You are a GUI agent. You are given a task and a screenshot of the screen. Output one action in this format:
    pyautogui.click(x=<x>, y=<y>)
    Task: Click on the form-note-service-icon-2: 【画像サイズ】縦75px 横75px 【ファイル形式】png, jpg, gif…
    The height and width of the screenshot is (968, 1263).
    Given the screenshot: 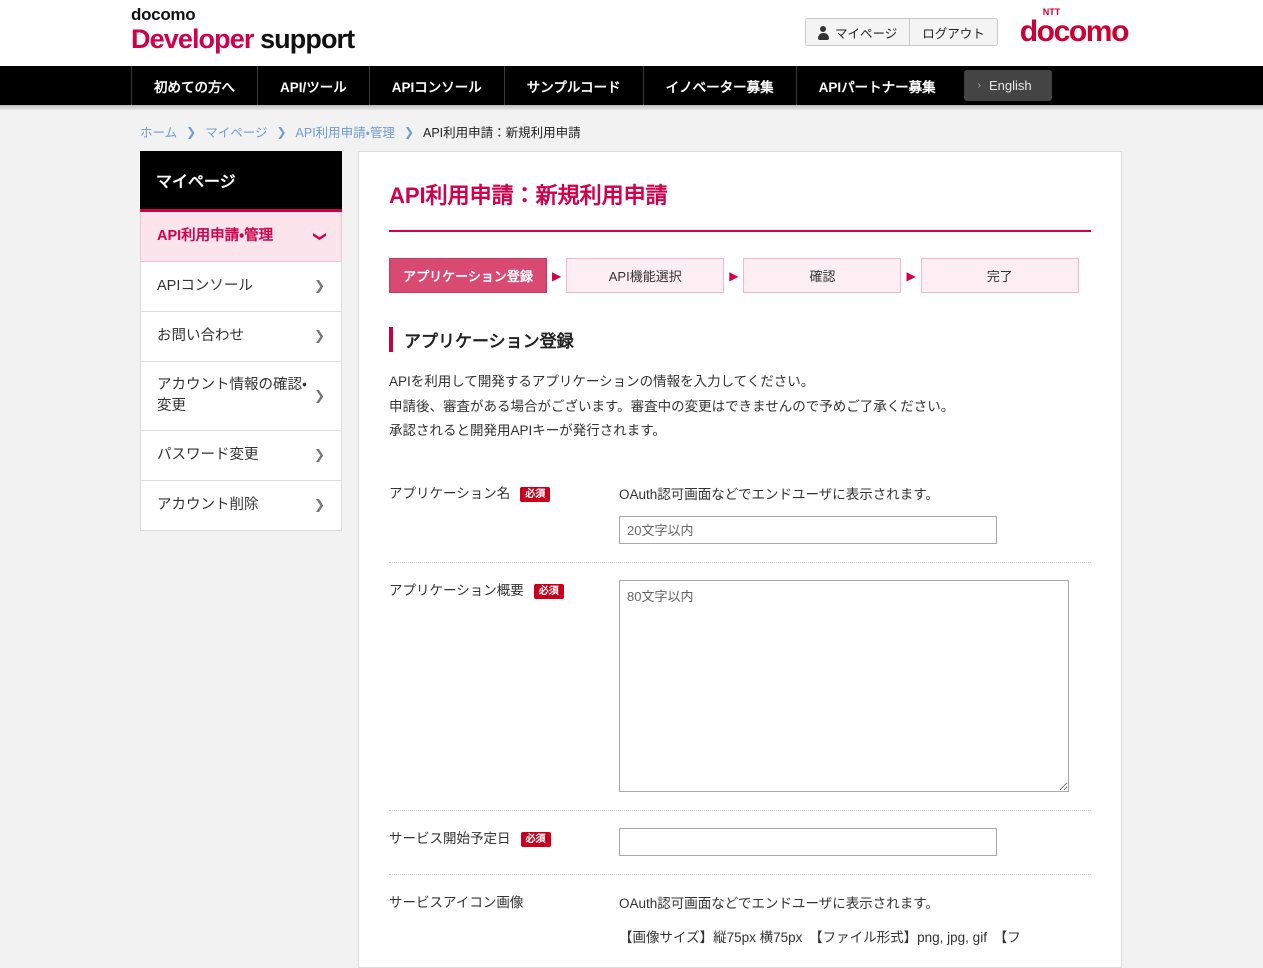 What is the action you would take?
    pyautogui.click(x=820, y=937)
    